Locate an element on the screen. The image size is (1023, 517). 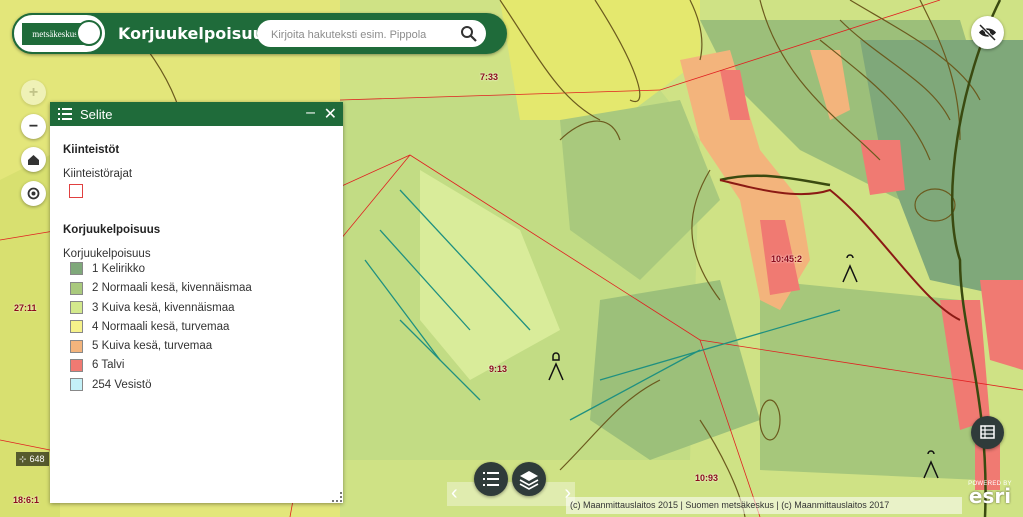
toggle-visibility-button is located at coordinates (987, 32).